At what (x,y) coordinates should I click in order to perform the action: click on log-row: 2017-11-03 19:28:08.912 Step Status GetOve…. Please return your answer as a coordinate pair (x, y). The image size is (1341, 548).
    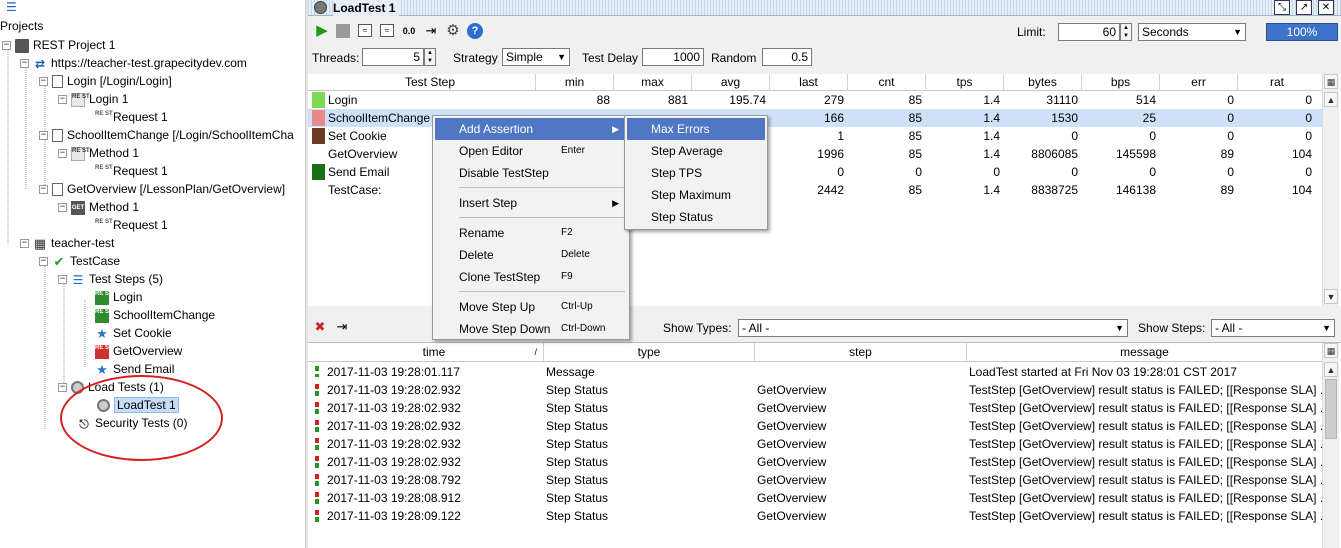
    Looking at the image, I should click on (815, 498).